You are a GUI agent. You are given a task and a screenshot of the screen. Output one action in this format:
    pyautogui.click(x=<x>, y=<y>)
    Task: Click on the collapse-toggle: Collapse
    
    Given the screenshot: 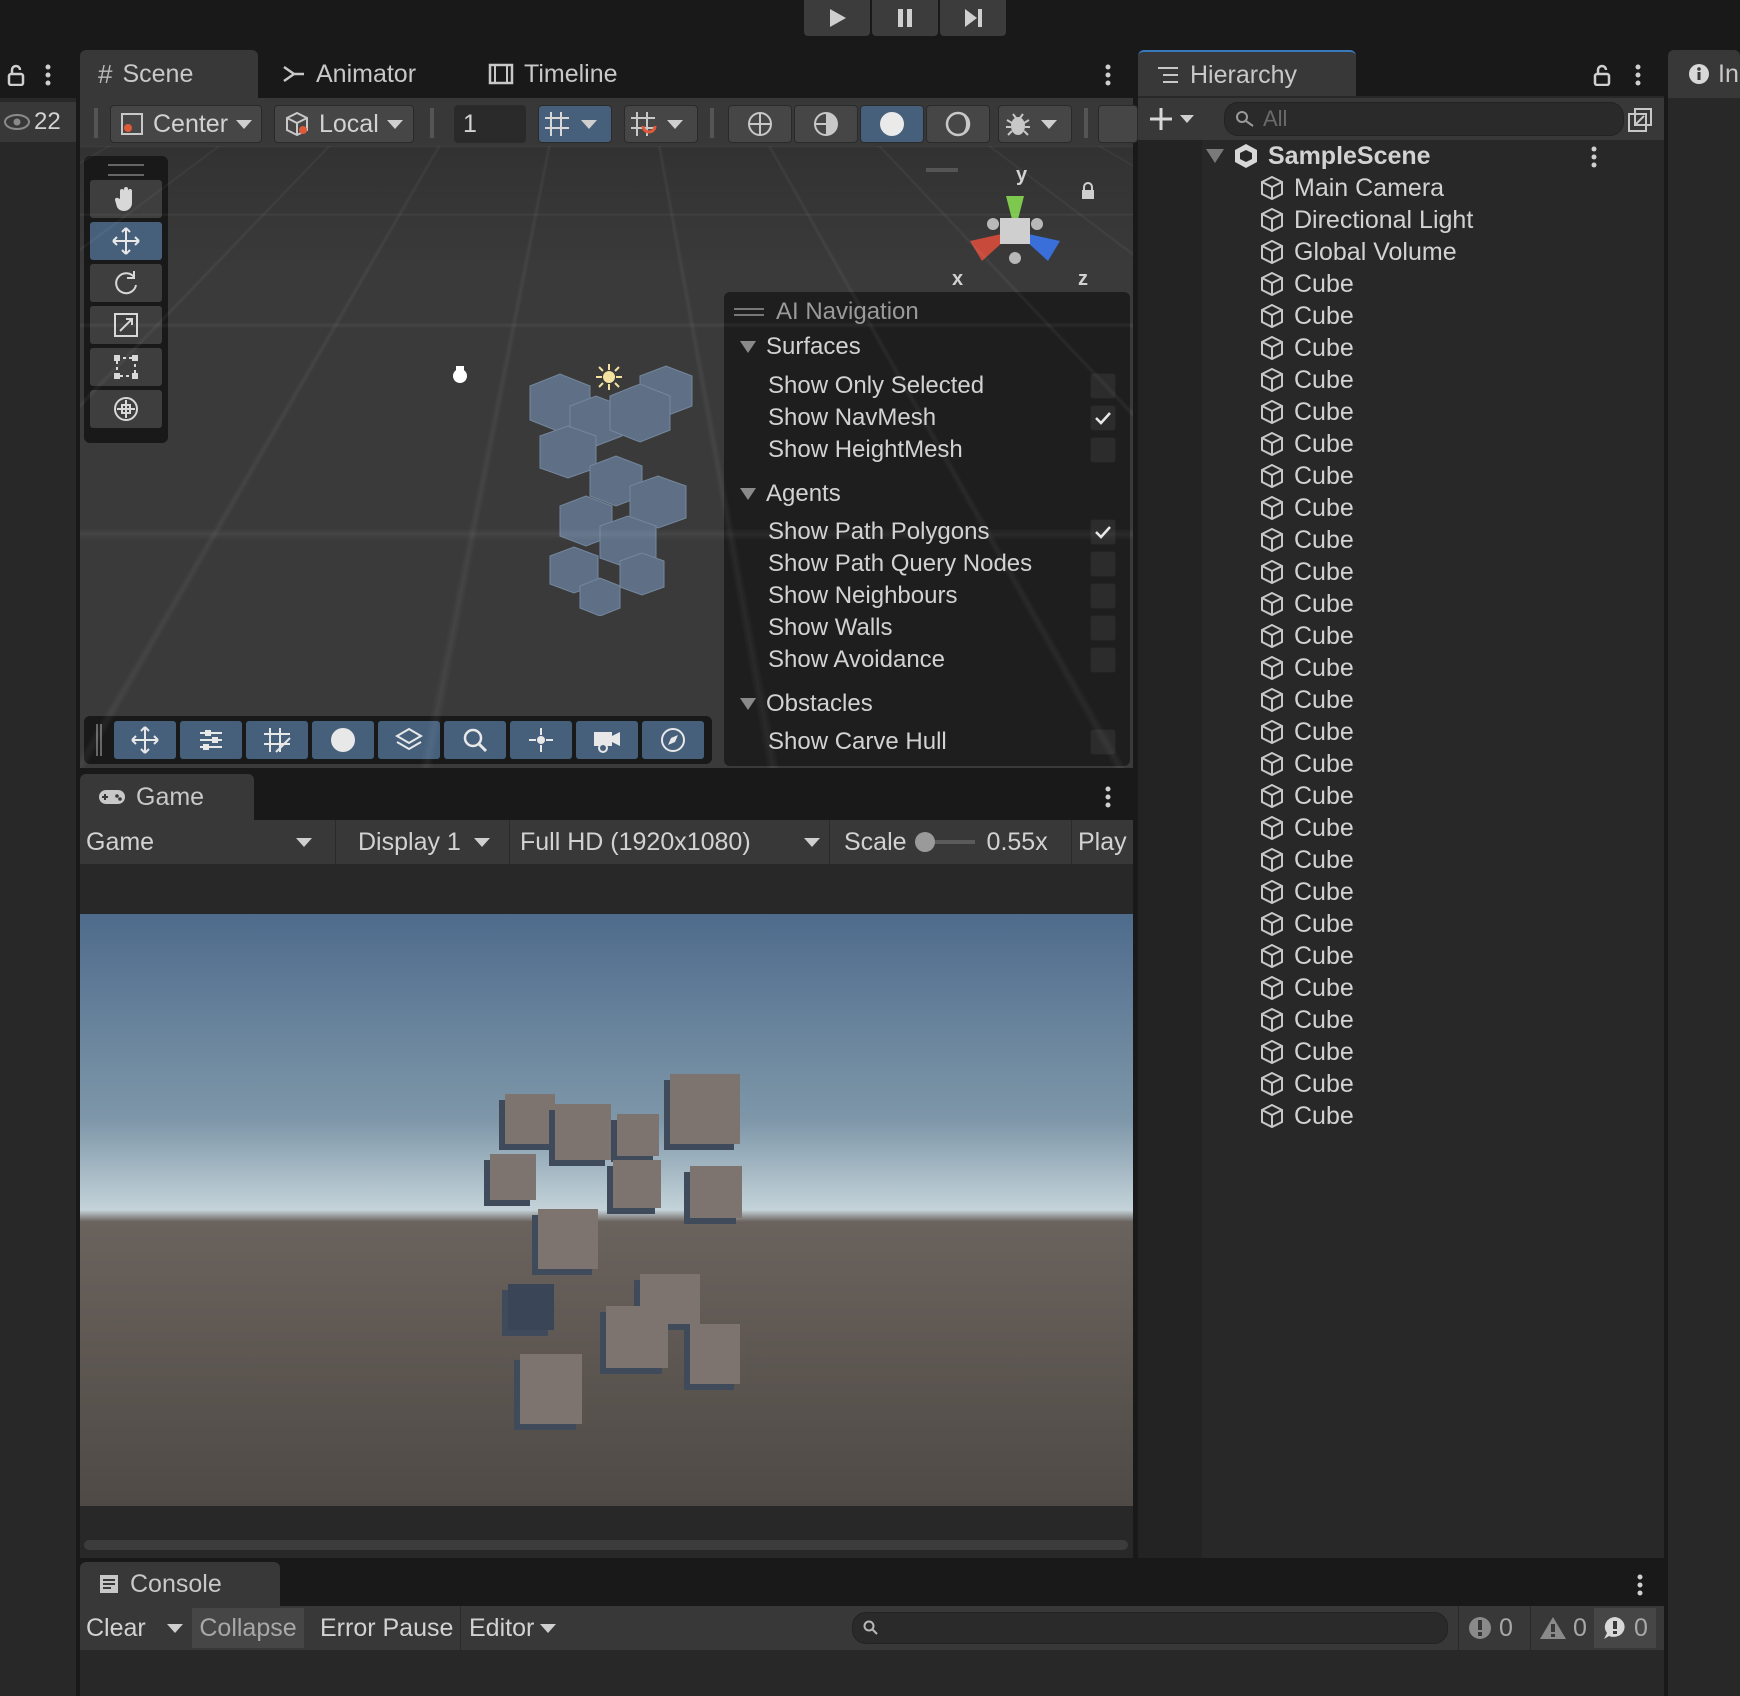 What is the action you would take?
    pyautogui.click(x=248, y=1628)
    